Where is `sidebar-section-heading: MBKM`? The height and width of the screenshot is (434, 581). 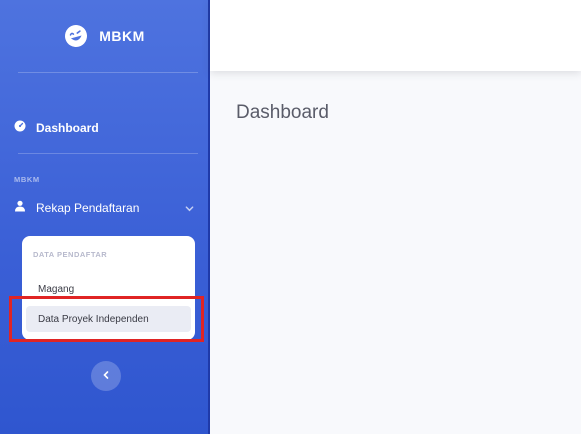 sidebar-section-heading: MBKM is located at coordinates (27, 179).